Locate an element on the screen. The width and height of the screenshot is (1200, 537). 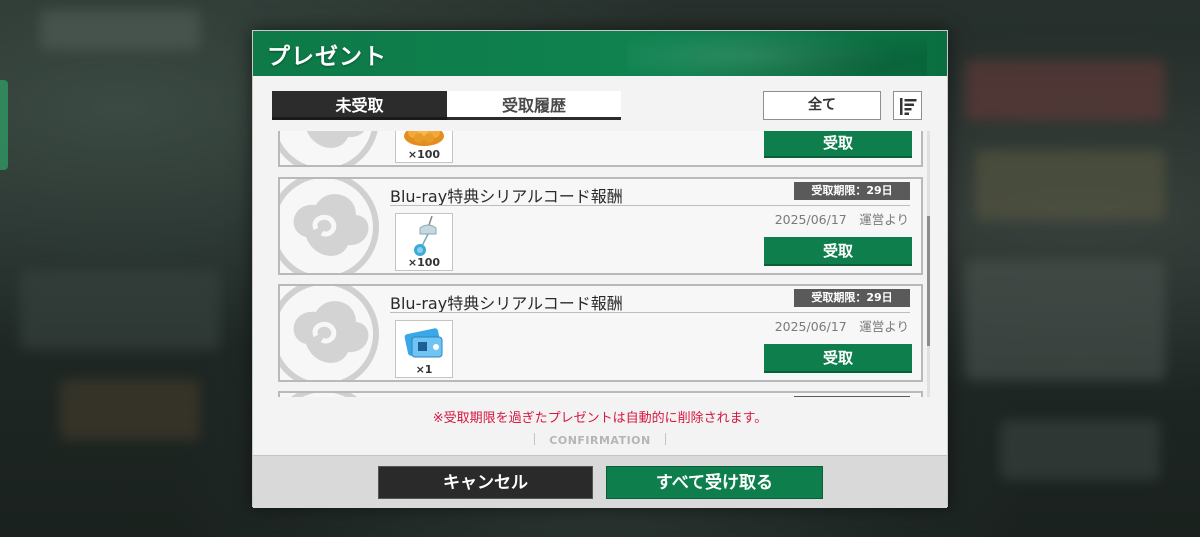
dialog-footer: キャンセル すべて受け取る is located at coordinates (600, 481).